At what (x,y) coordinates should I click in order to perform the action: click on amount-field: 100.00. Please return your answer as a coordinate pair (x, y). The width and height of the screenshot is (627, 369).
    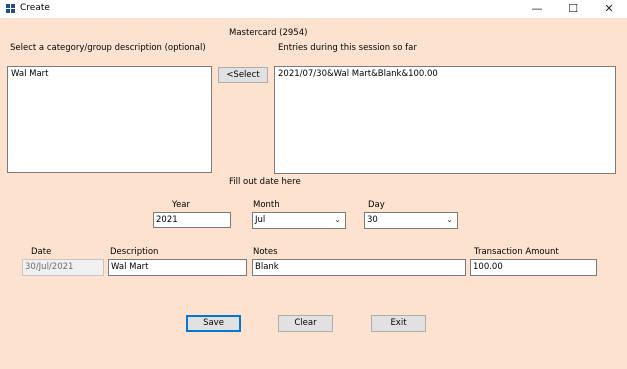
    Looking at the image, I should click on (533, 267).